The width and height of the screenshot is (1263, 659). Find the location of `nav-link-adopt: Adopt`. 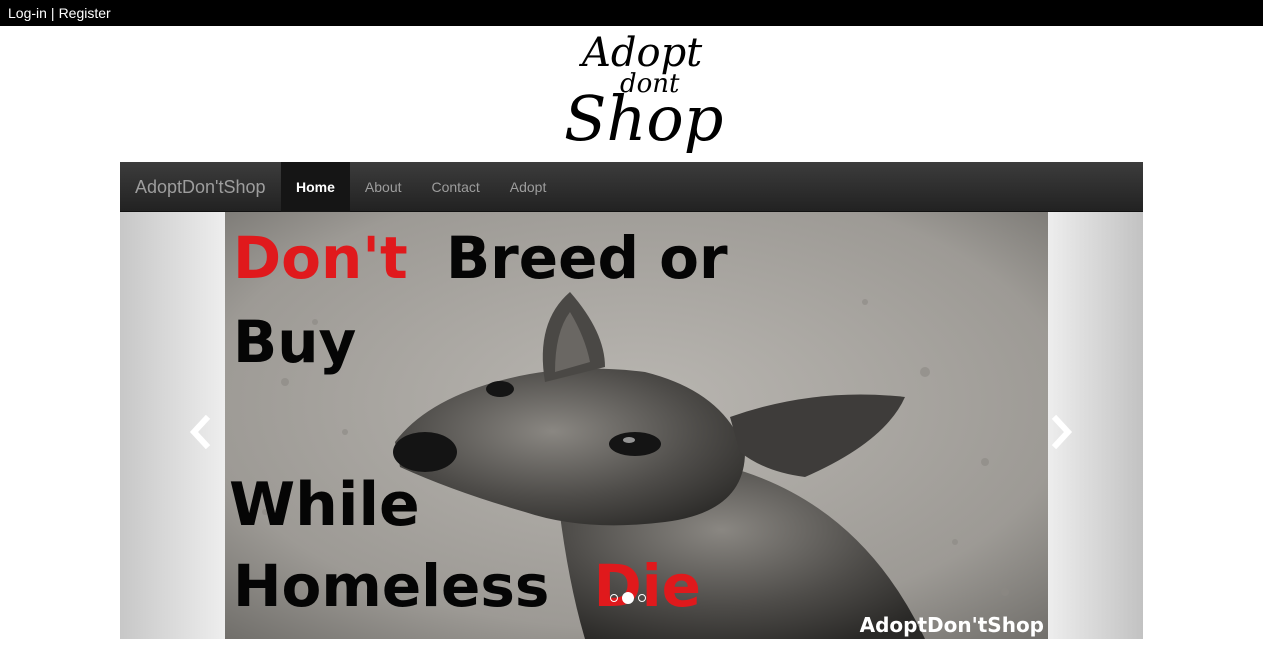

nav-link-adopt: Adopt is located at coordinates (528, 187).